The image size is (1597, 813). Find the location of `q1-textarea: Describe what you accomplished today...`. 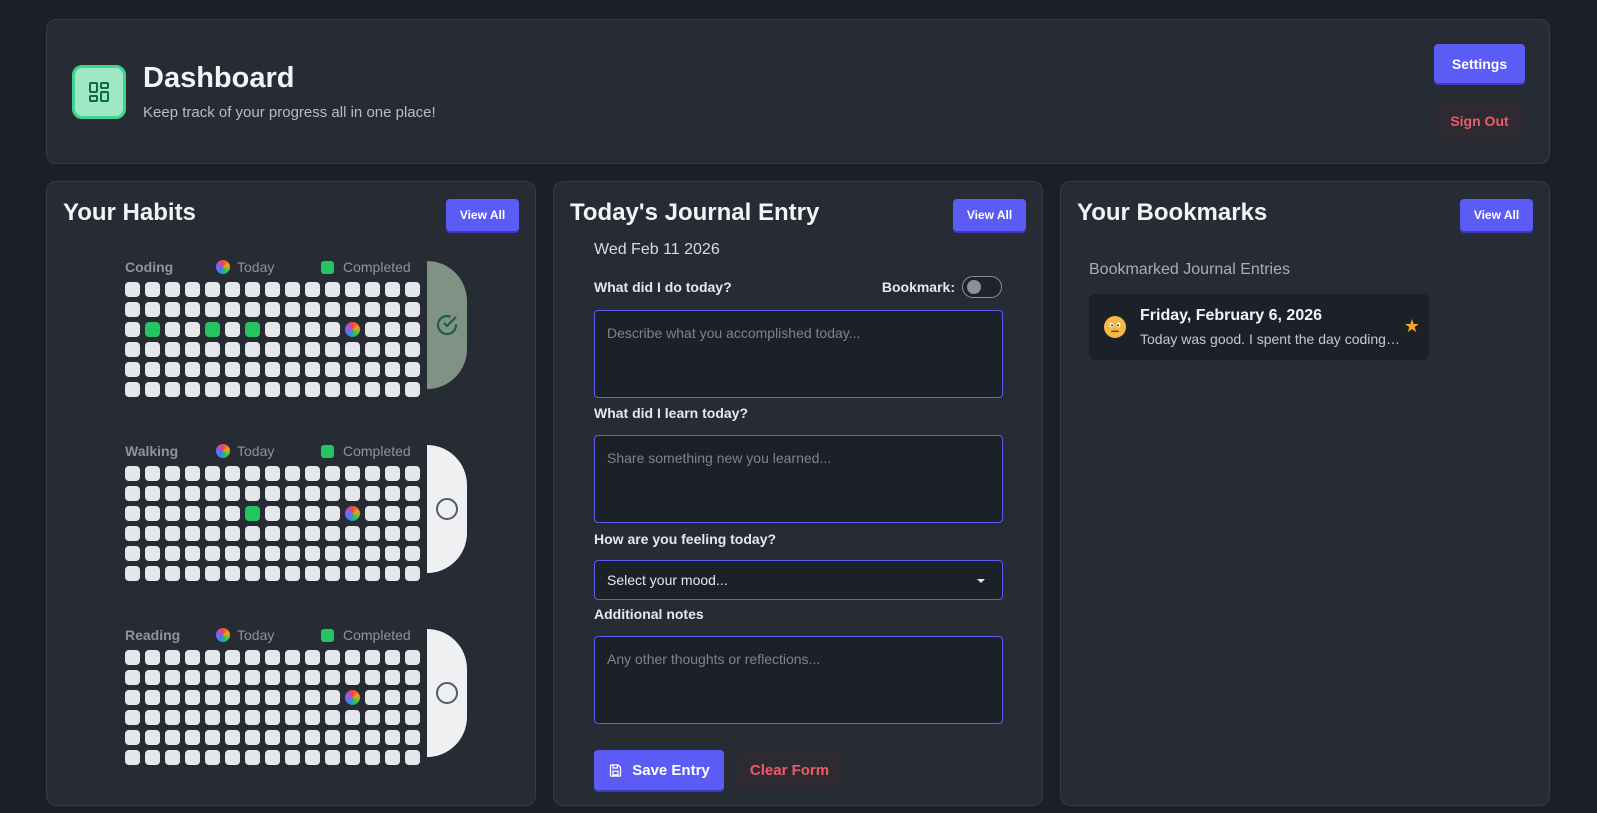

q1-textarea: Describe what you accomplished today... is located at coordinates (798, 354).